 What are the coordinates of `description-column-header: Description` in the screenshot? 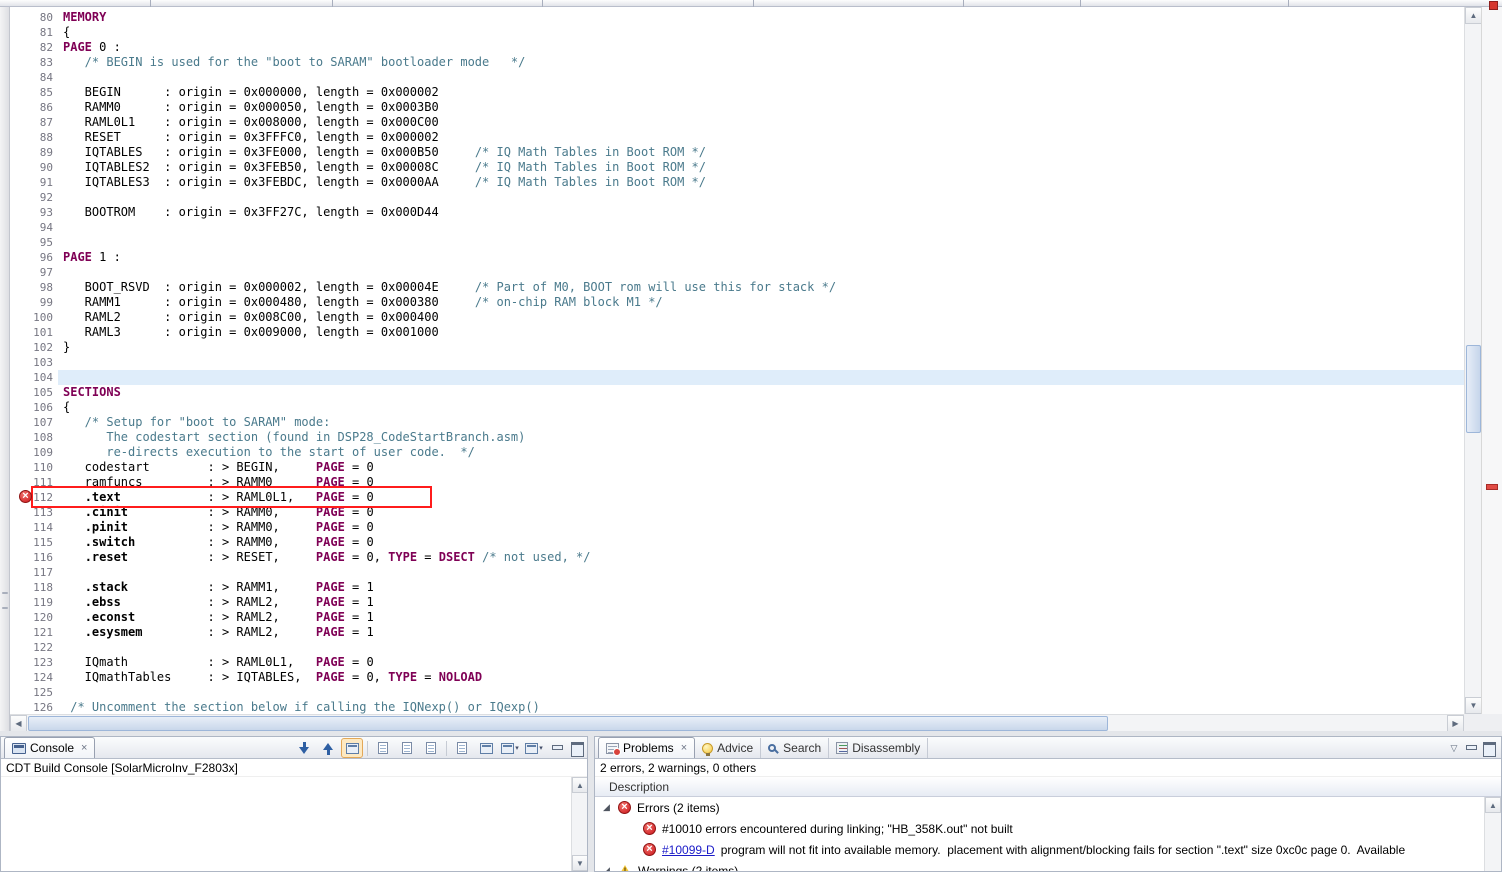 It's located at (1048, 787).